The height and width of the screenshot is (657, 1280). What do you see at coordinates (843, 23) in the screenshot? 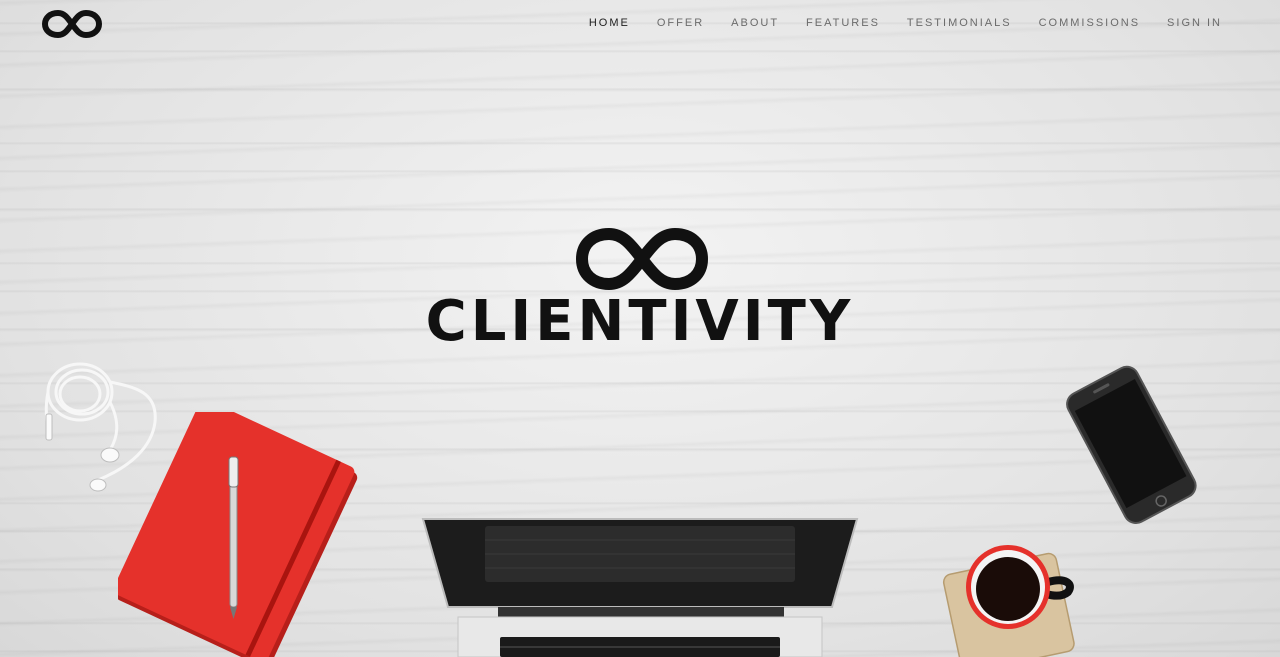
I see `nav-features: FEATURES` at bounding box center [843, 23].